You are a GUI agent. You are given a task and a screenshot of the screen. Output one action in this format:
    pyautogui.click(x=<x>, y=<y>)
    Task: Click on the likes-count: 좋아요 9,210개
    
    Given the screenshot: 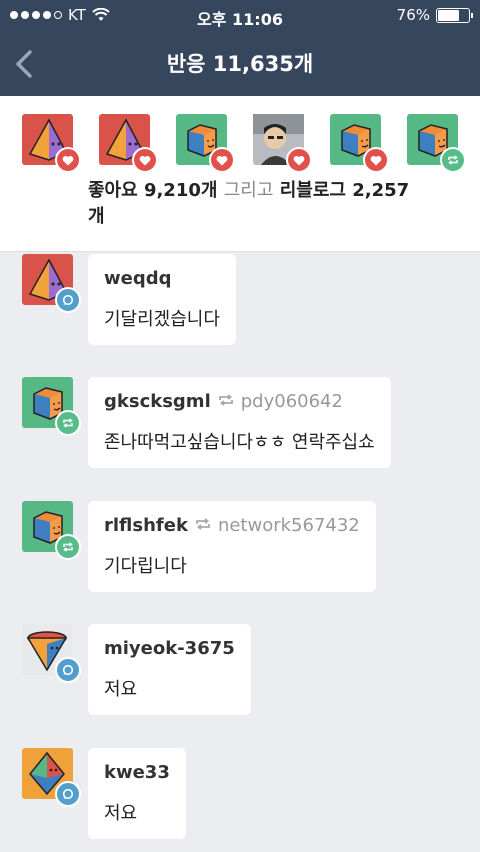 What is the action you would take?
    pyautogui.click(x=153, y=190)
    